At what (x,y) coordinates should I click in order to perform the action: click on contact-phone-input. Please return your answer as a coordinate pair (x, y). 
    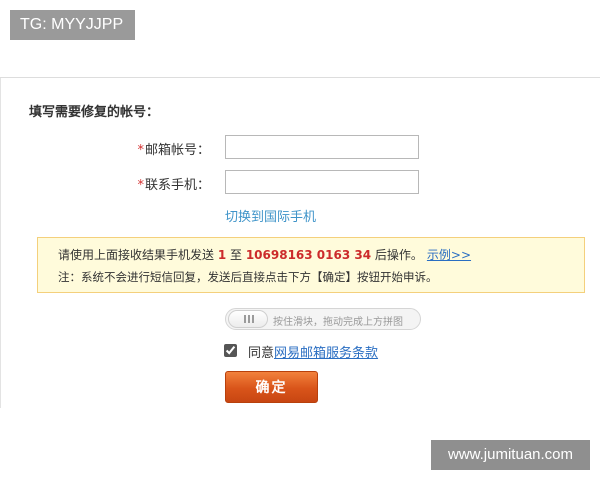
    Looking at the image, I should click on (322, 182).